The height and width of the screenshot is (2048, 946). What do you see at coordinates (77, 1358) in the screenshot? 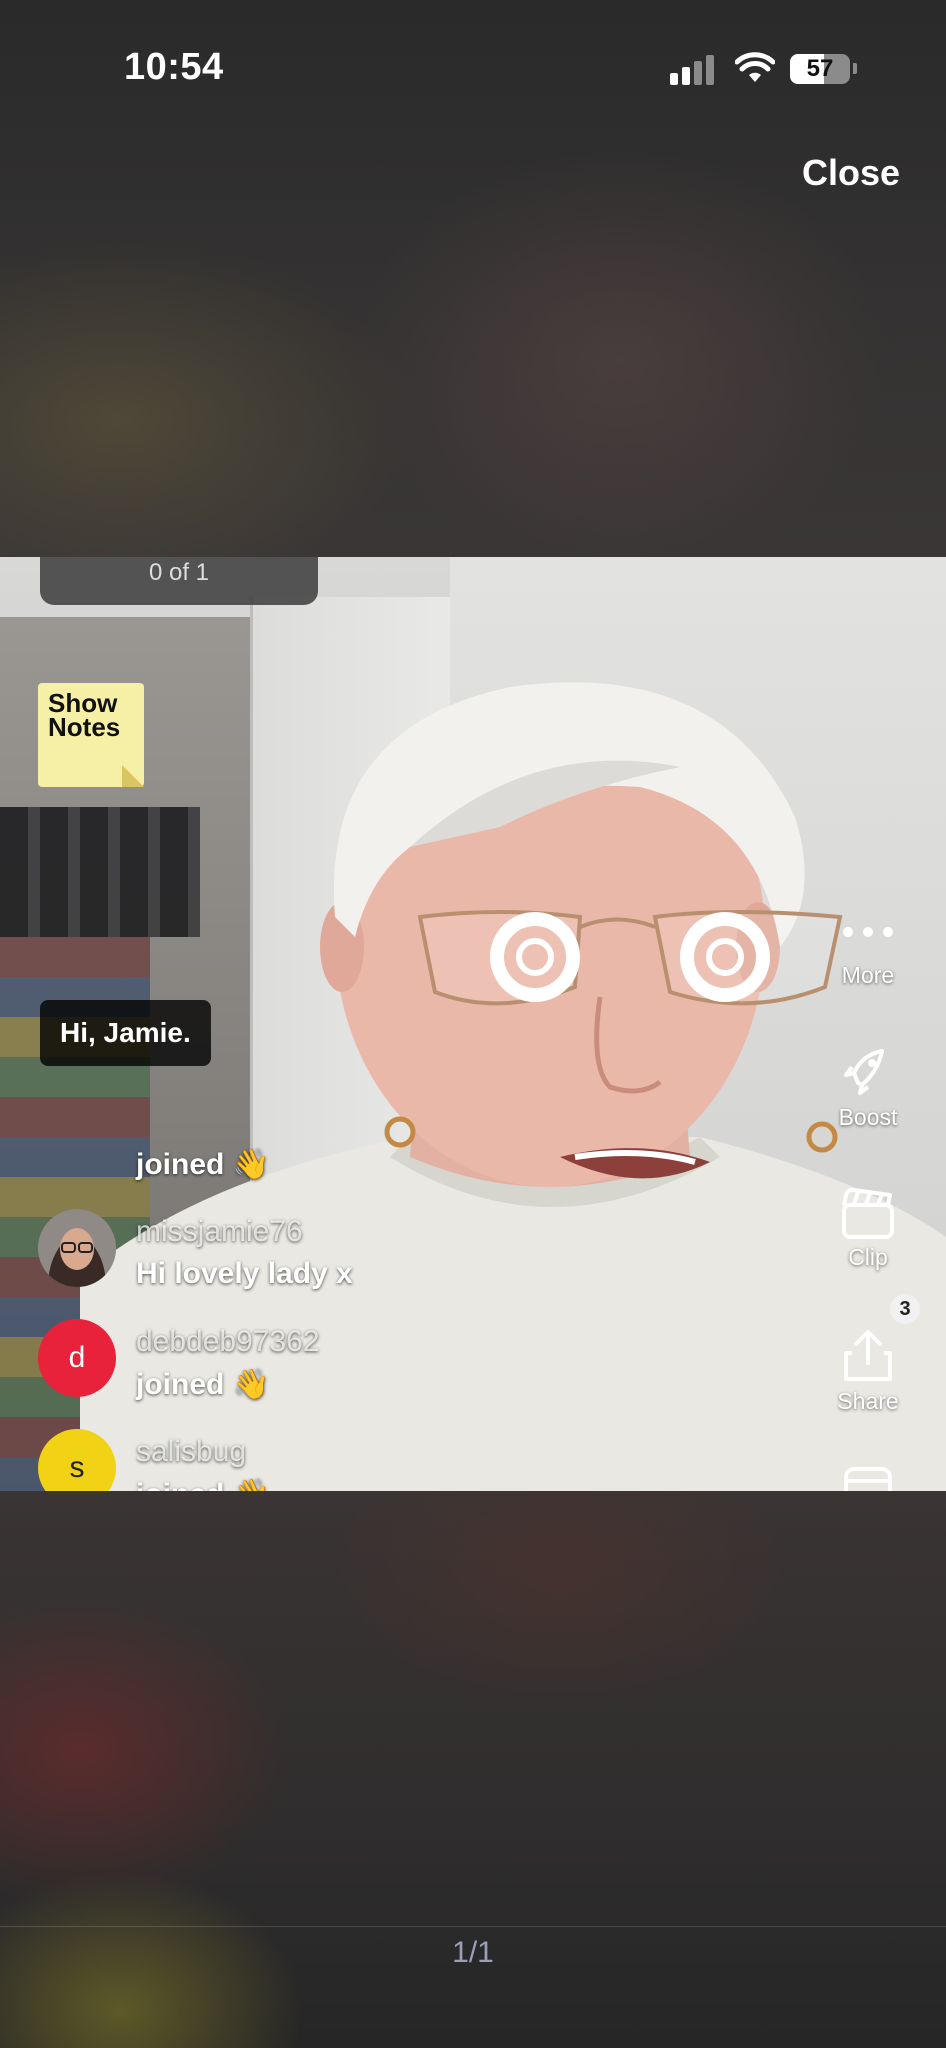
I see `avatar: d` at bounding box center [77, 1358].